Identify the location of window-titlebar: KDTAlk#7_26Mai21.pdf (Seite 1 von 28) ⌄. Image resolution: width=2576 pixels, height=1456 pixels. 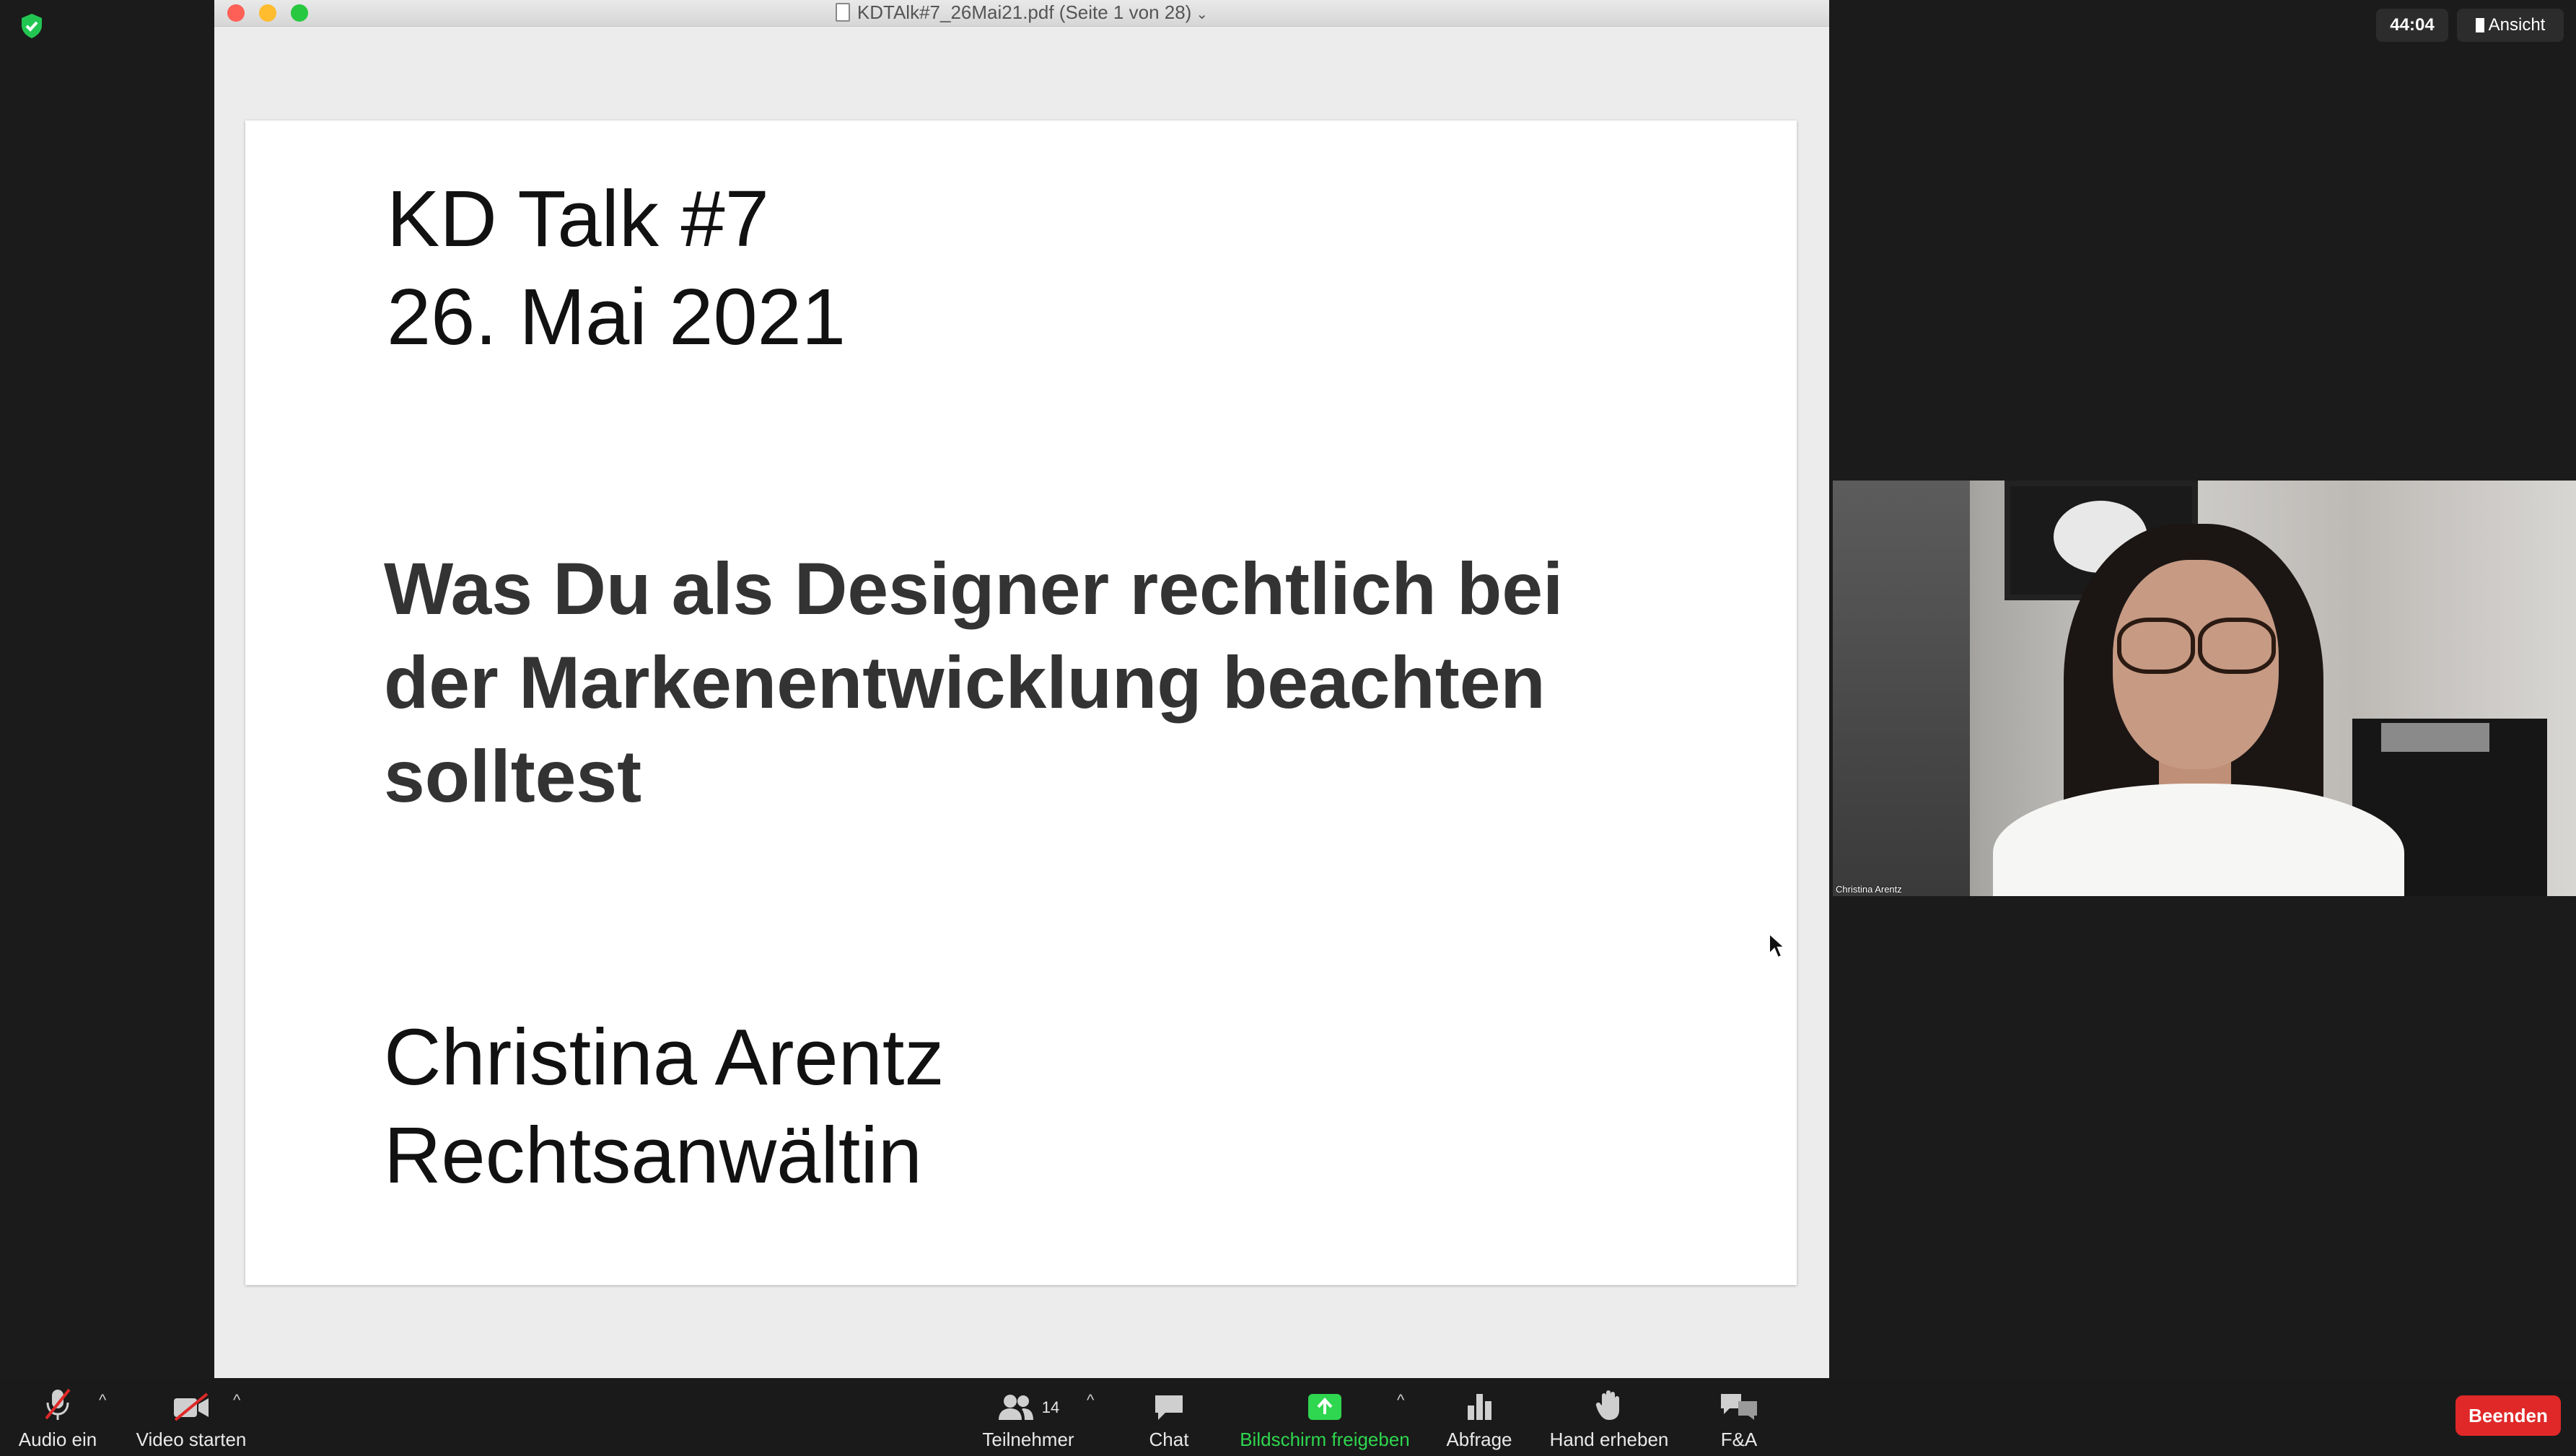
(1021, 14).